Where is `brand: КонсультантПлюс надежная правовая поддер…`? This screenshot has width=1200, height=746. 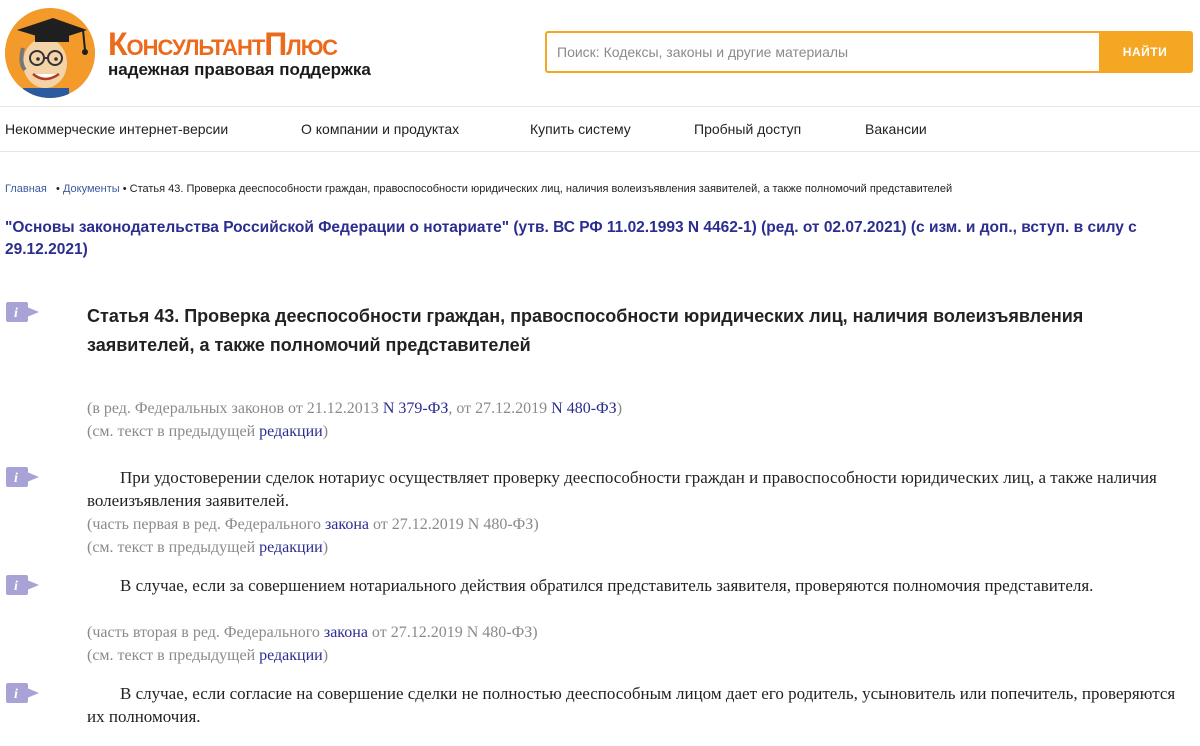
brand: КонсультантПлюс надежная правовая поддер… is located at coordinates (239, 54).